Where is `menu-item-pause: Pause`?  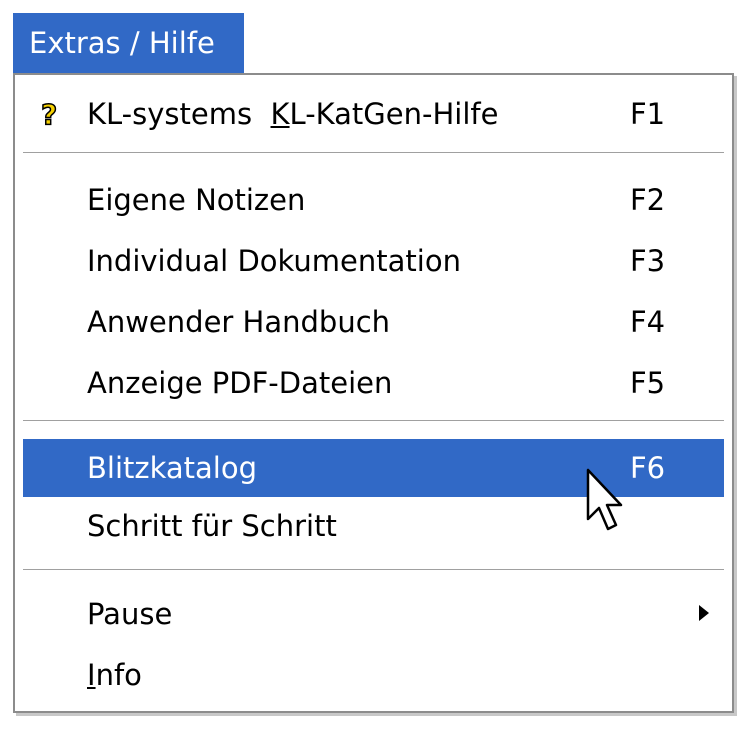 menu-item-pause: Pause is located at coordinates (373, 614).